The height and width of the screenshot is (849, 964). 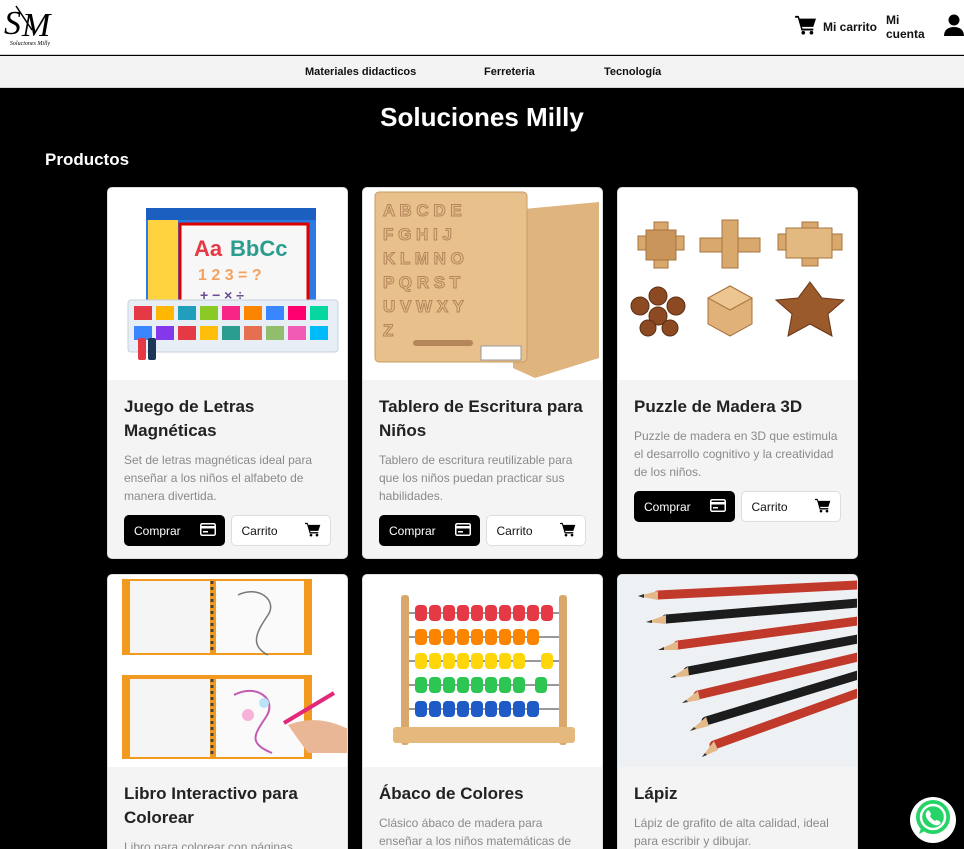 I want to click on product-title: Ábaco de Colores, so click(x=451, y=793).